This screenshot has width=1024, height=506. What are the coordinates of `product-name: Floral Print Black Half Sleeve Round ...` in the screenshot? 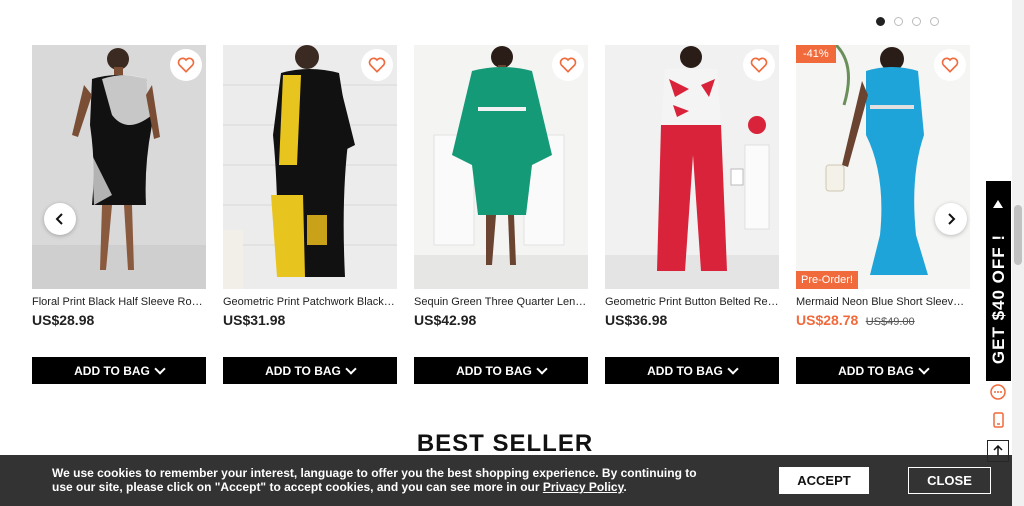 It's located at (119, 302).